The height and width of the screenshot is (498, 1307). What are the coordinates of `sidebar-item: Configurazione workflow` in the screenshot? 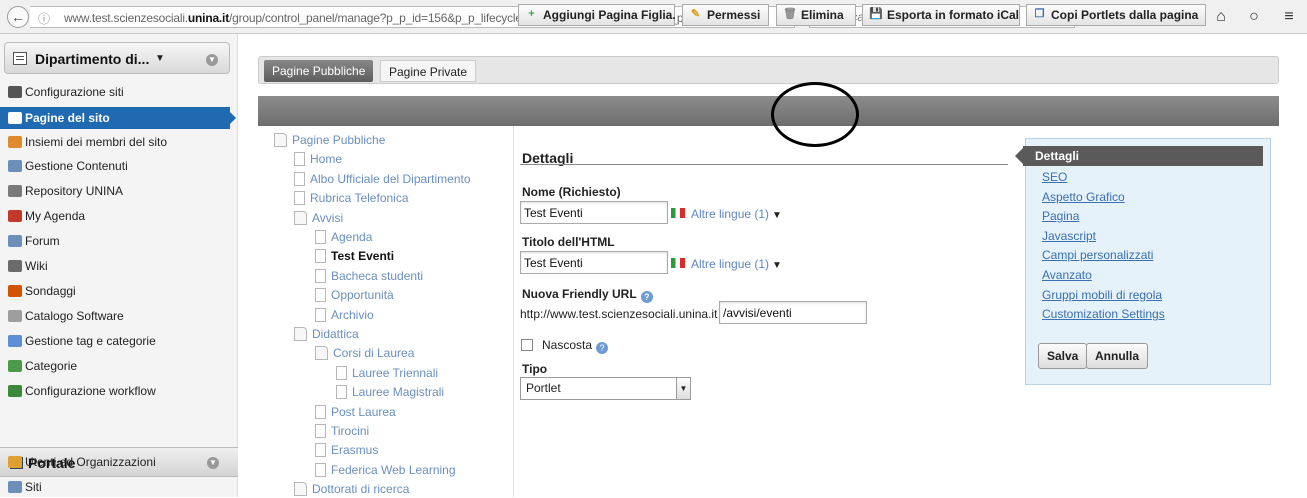 It's located at (122, 391).